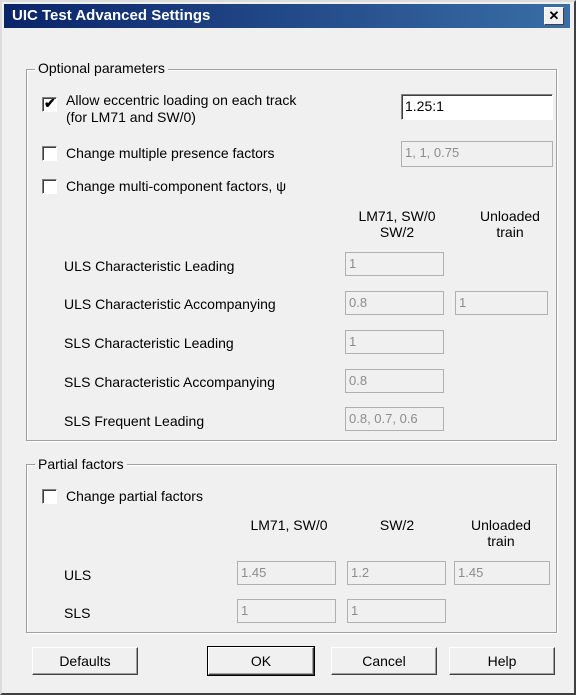 The height and width of the screenshot is (695, 576). Describe the element at coordinates (397, 224) in the screenshot. I see `col-lm71-header: LM71, SW/0 SW/2` at that location.